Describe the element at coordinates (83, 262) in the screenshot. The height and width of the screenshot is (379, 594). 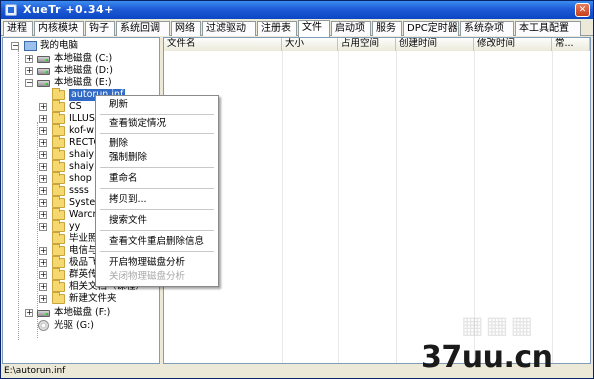
I see `tree-item-label: 极品飞` at that location.